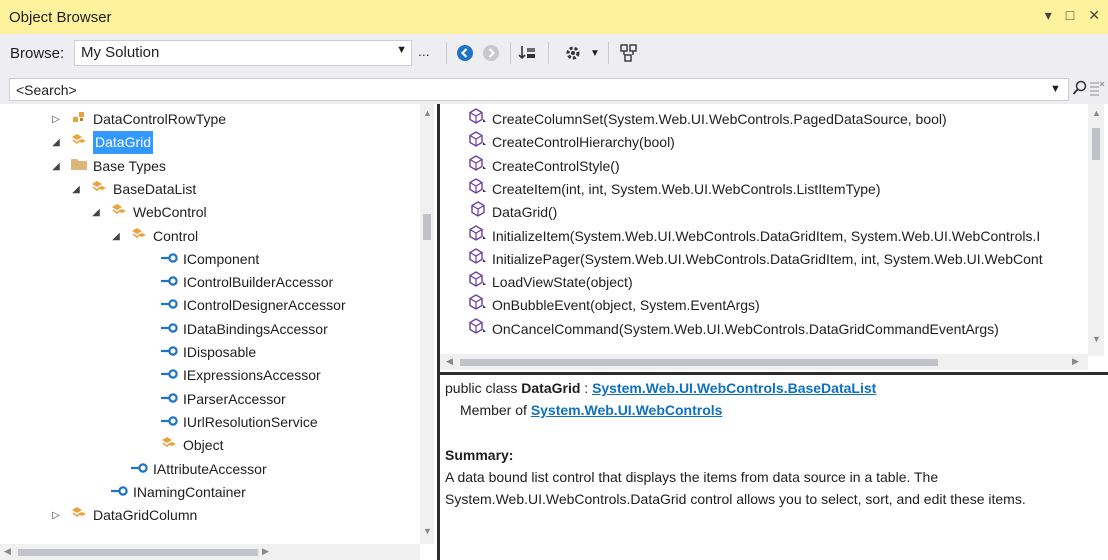 The height and width of the screenshot is (560, 1108). I want to click on members-horizontal-scrollbar: ◀ ▶, so click(764, 362).